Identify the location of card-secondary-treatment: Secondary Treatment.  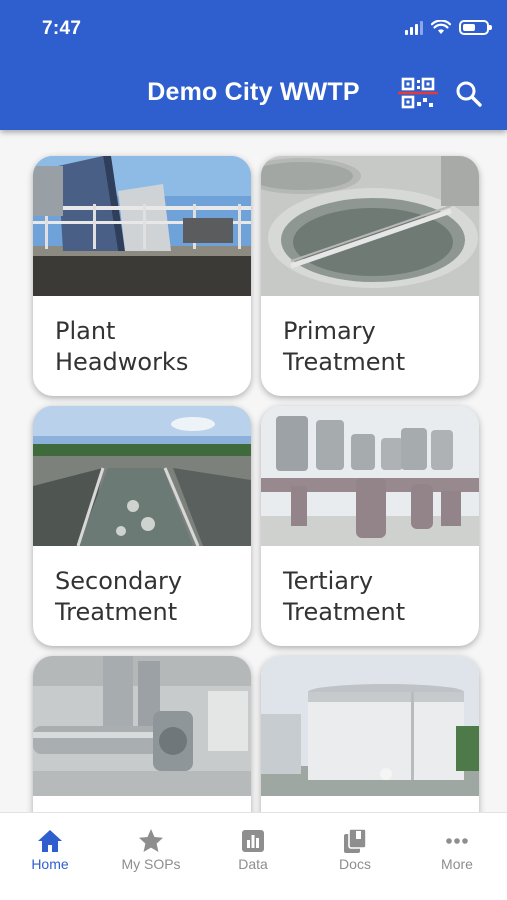
(142, 526).